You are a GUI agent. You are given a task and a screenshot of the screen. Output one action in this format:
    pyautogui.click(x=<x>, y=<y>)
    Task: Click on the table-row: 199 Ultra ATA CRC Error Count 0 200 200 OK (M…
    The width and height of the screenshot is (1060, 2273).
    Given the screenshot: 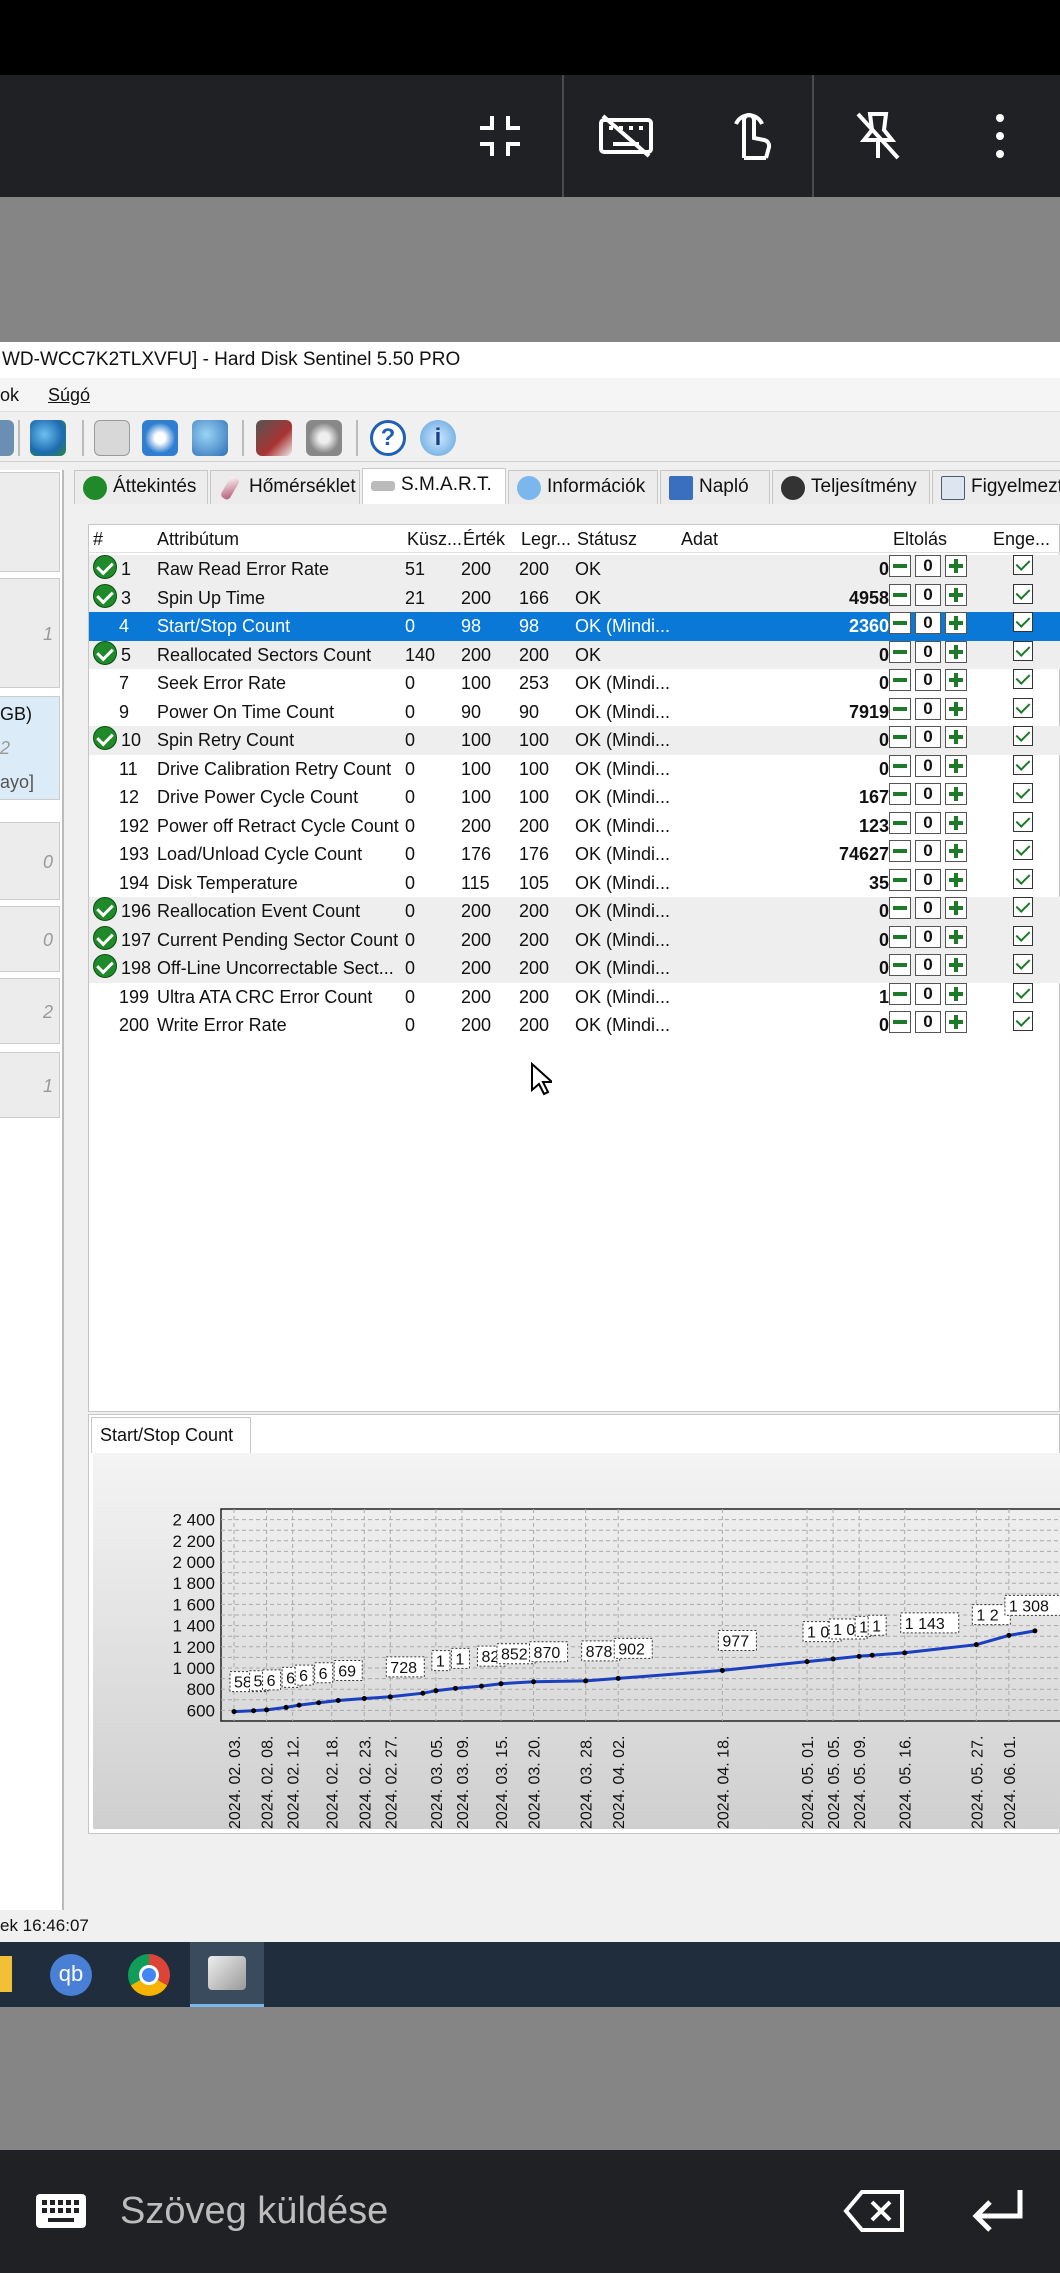 What is the action you would take?
    pyautogui.click(x=574, y=997)
    